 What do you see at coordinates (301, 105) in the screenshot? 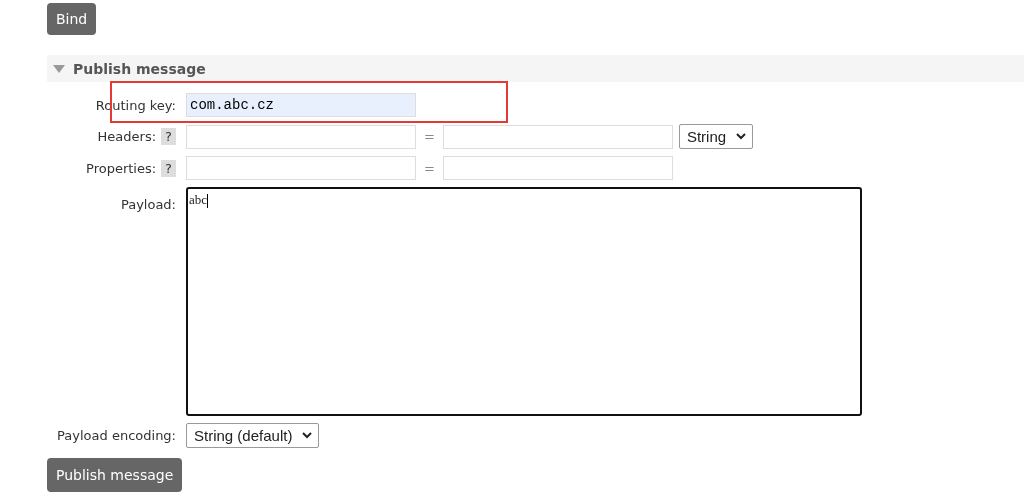
I see `routing-key-field: com.abc.cz` at bounding box center [301, 105].